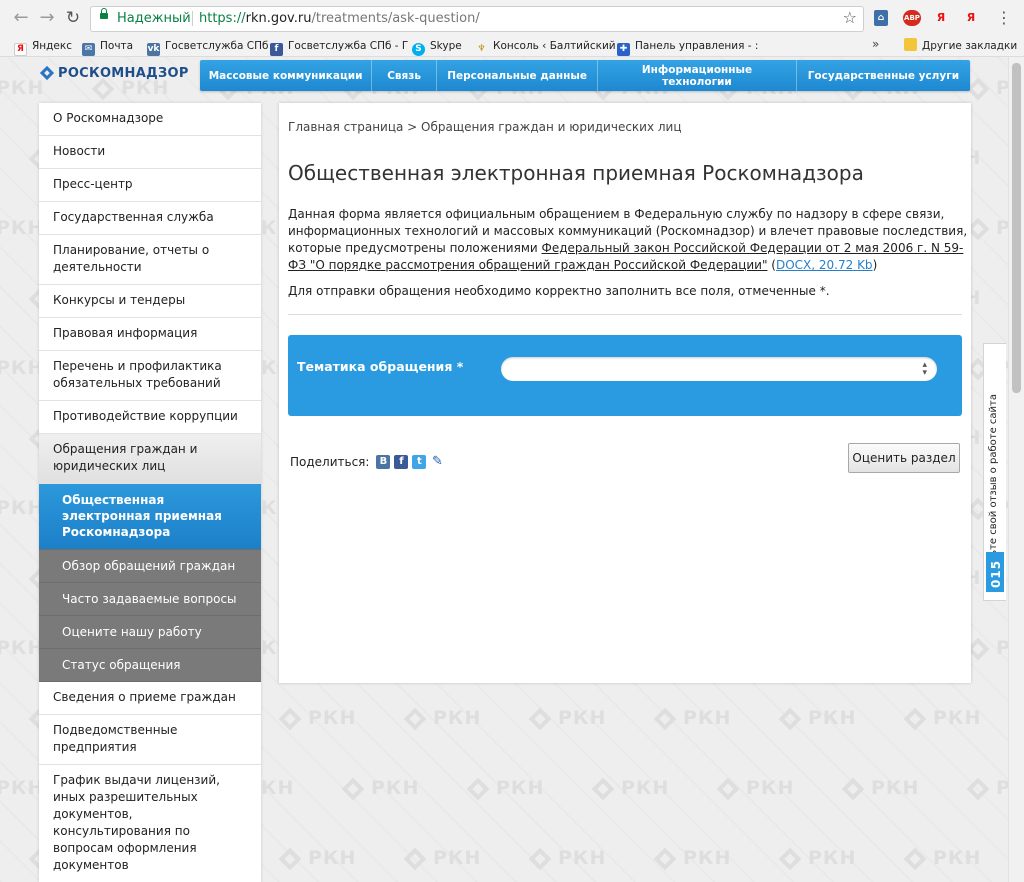  I want to click on sidebar-subitem-rate-work: Оцените нашу работу, so click(150, 632).